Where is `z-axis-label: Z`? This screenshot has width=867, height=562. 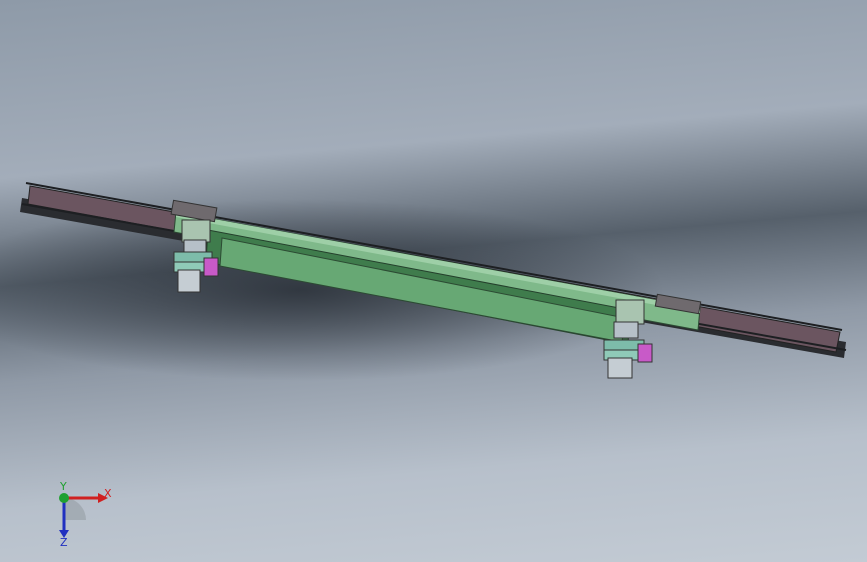 z-axis-label: Z is located at coordinates (64, 542).